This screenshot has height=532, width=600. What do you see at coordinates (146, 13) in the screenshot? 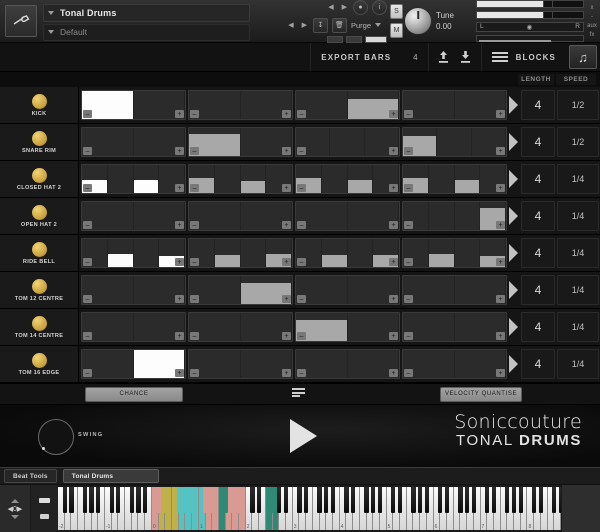
I see `instrument-row: Tonal Drums` at bounding box center [146, 13].